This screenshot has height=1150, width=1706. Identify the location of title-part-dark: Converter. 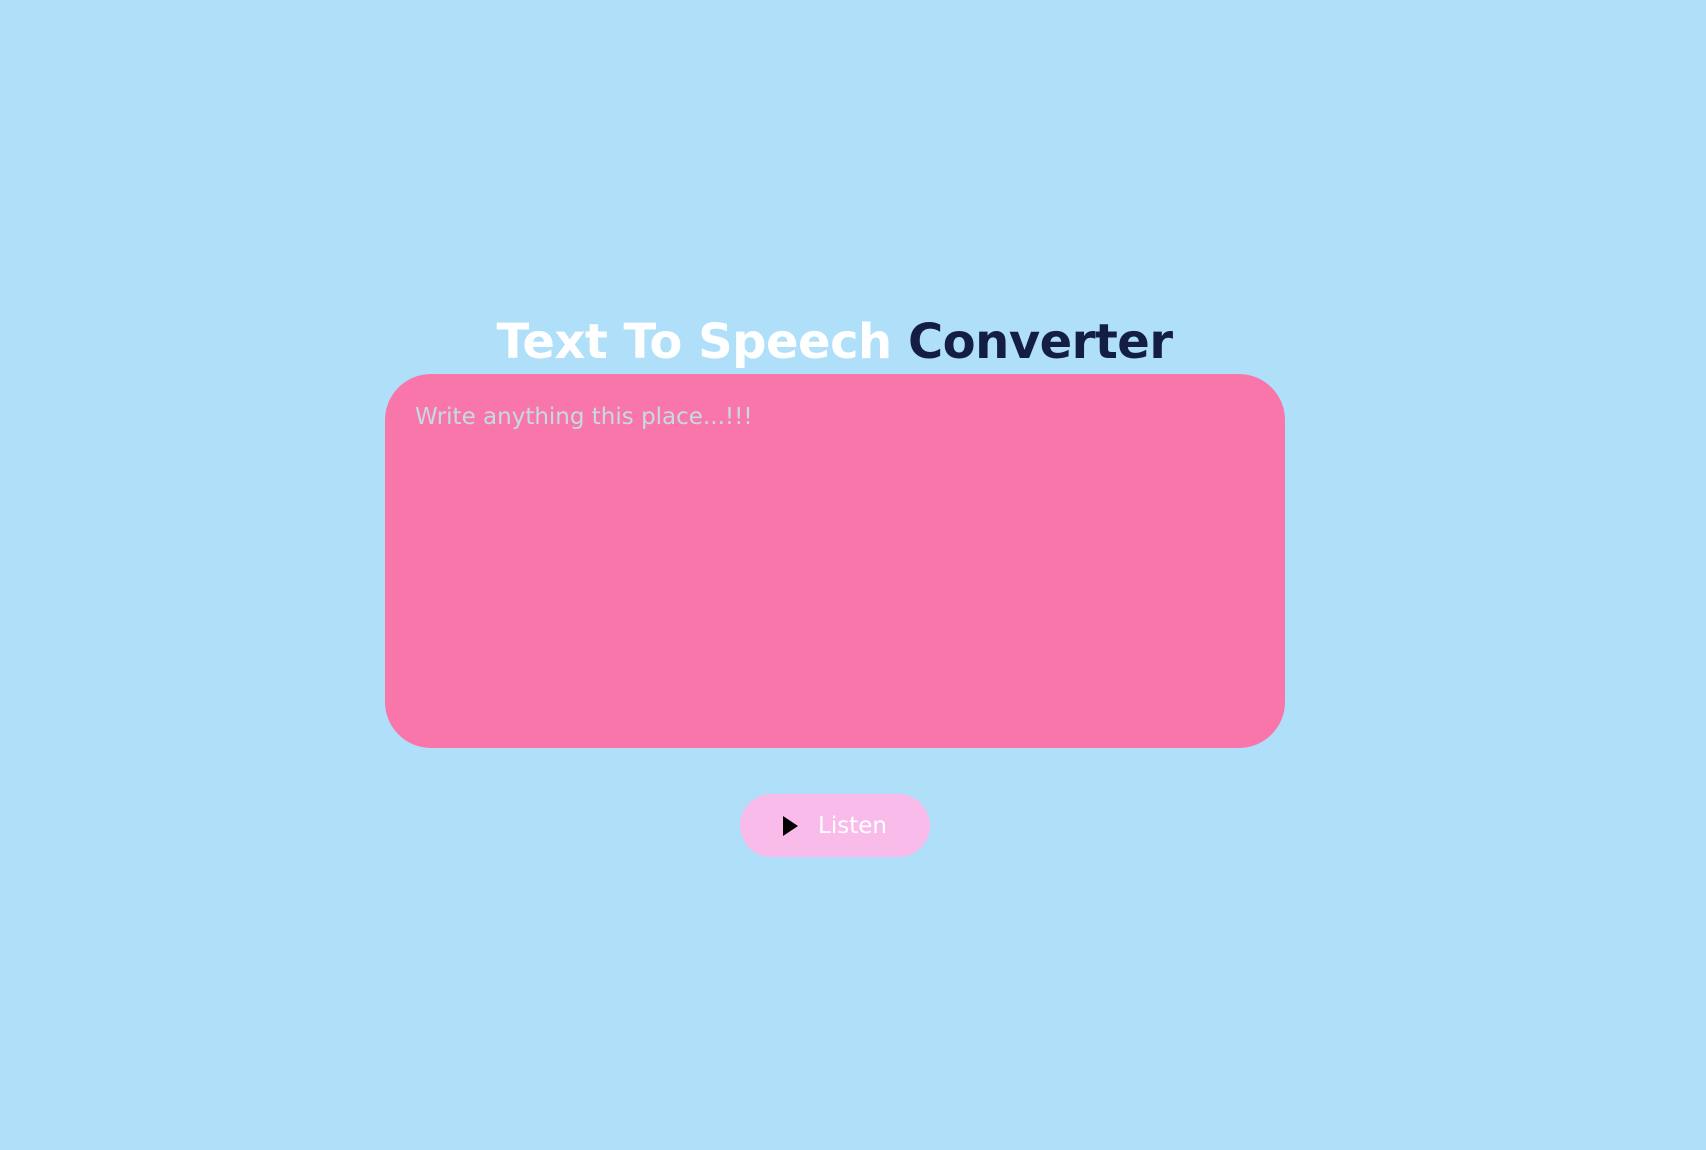
(1040, 342).